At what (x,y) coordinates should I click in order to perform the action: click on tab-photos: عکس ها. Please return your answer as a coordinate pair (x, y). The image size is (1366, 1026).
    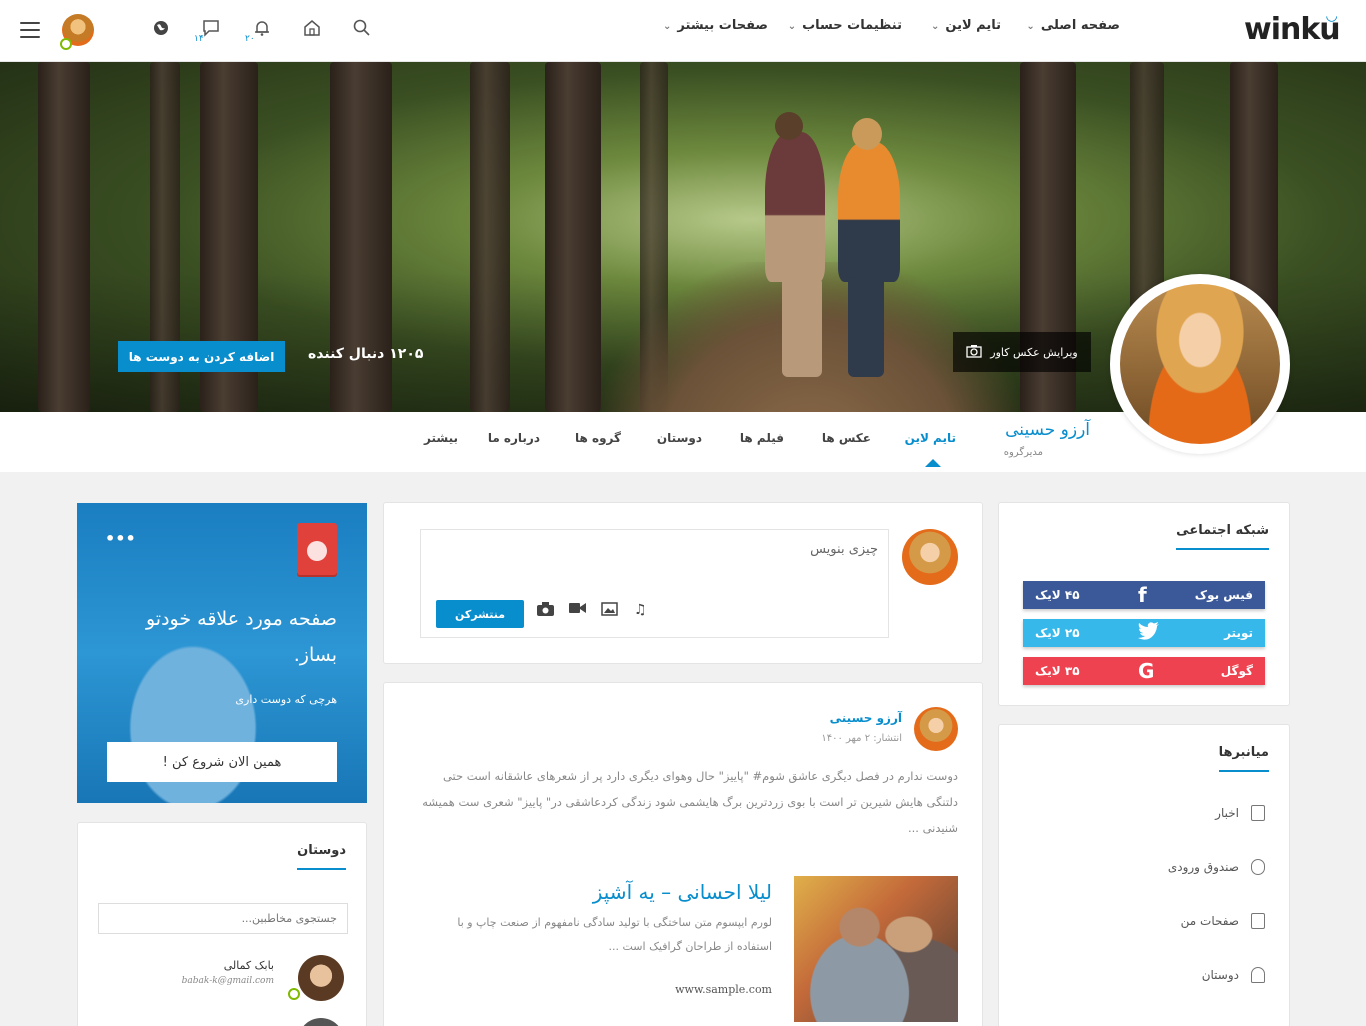
    Looking at the image, I should click on (846, 438).